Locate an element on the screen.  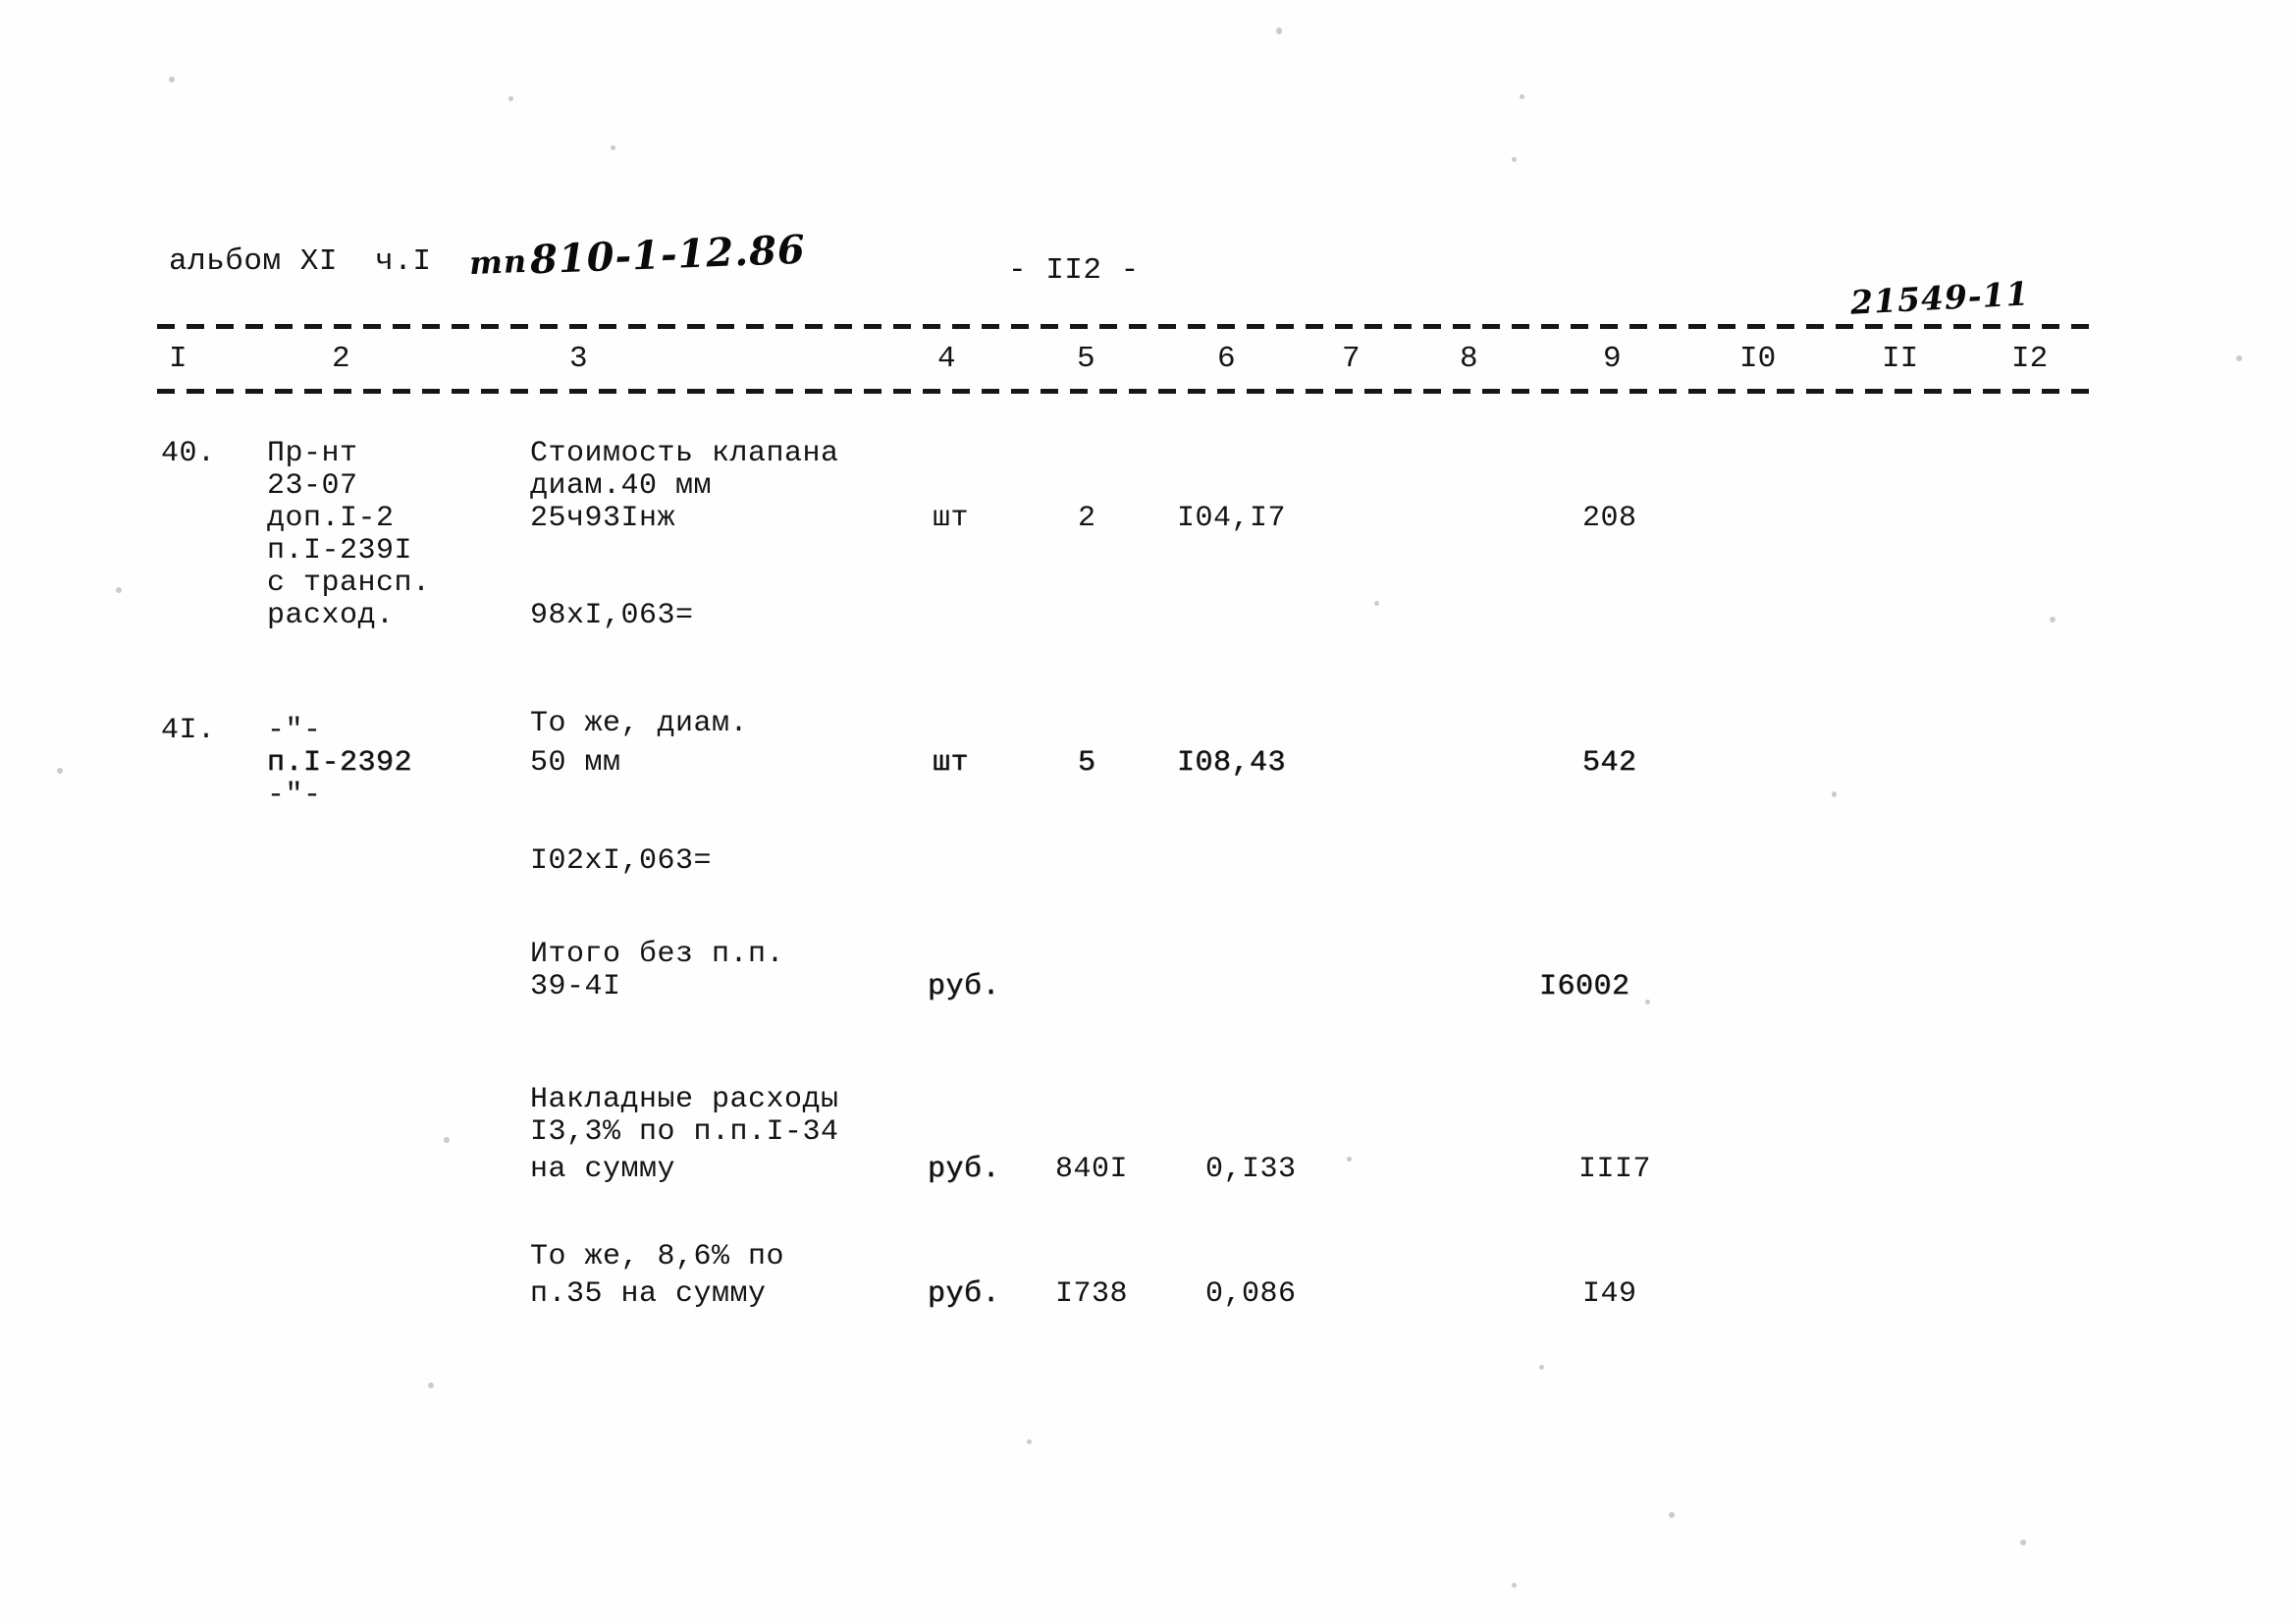
overhead2-rate: 0,086 is located at coordinates (1251, 1294).